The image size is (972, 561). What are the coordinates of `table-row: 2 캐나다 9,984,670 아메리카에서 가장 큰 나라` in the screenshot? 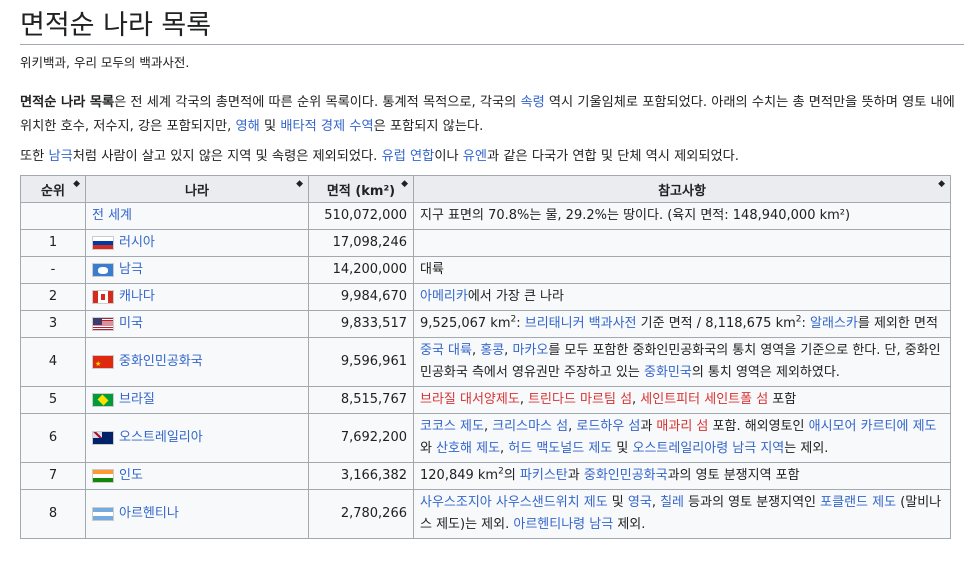 It's located at (485, 297).